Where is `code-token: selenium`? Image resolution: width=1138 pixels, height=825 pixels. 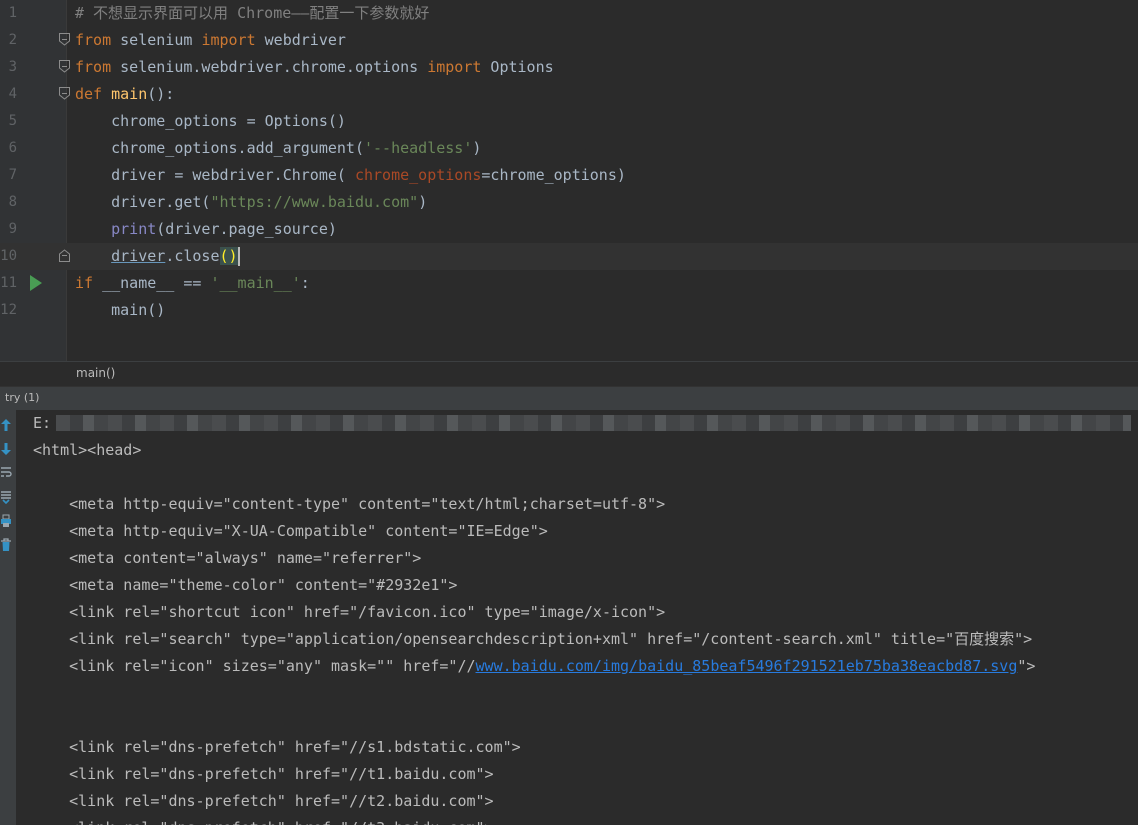 code-token: selenium is located at coordinates (156, 40).